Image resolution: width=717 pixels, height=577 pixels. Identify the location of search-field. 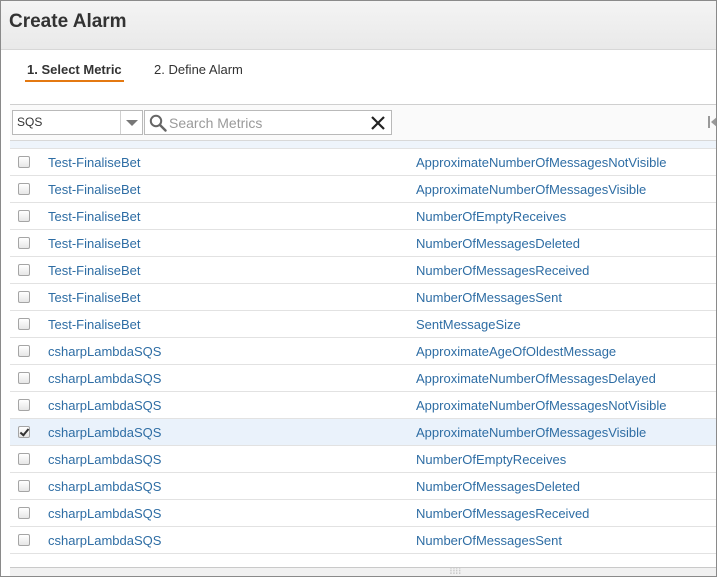
(268, 122).